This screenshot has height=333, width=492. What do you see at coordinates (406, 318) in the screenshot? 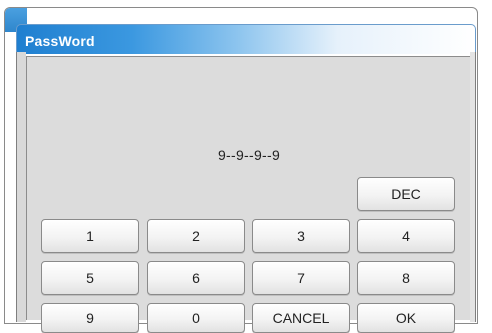
I see `ok-button: OK` at bounding box center [406, 318].